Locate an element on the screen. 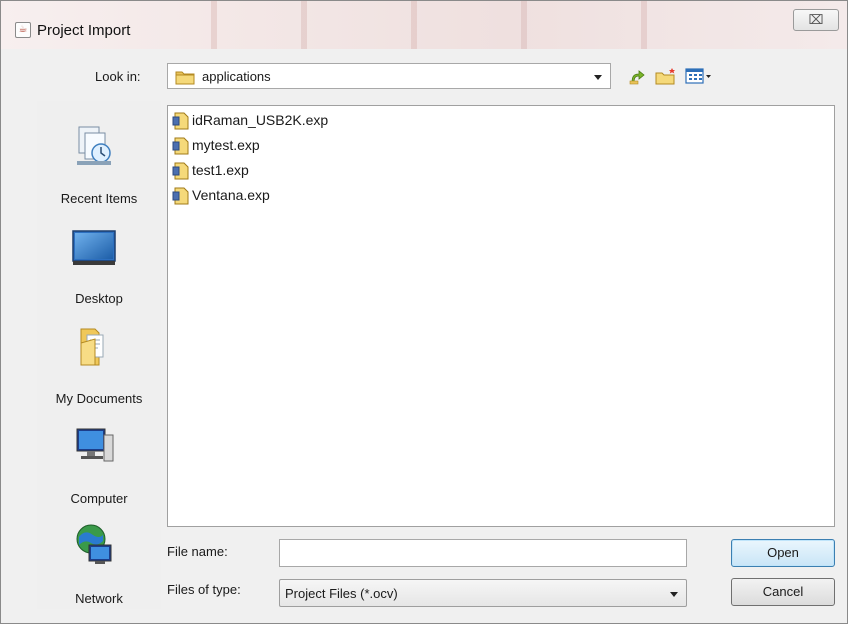  file-name: Ventana.exp is located at coordinates (231, 195).